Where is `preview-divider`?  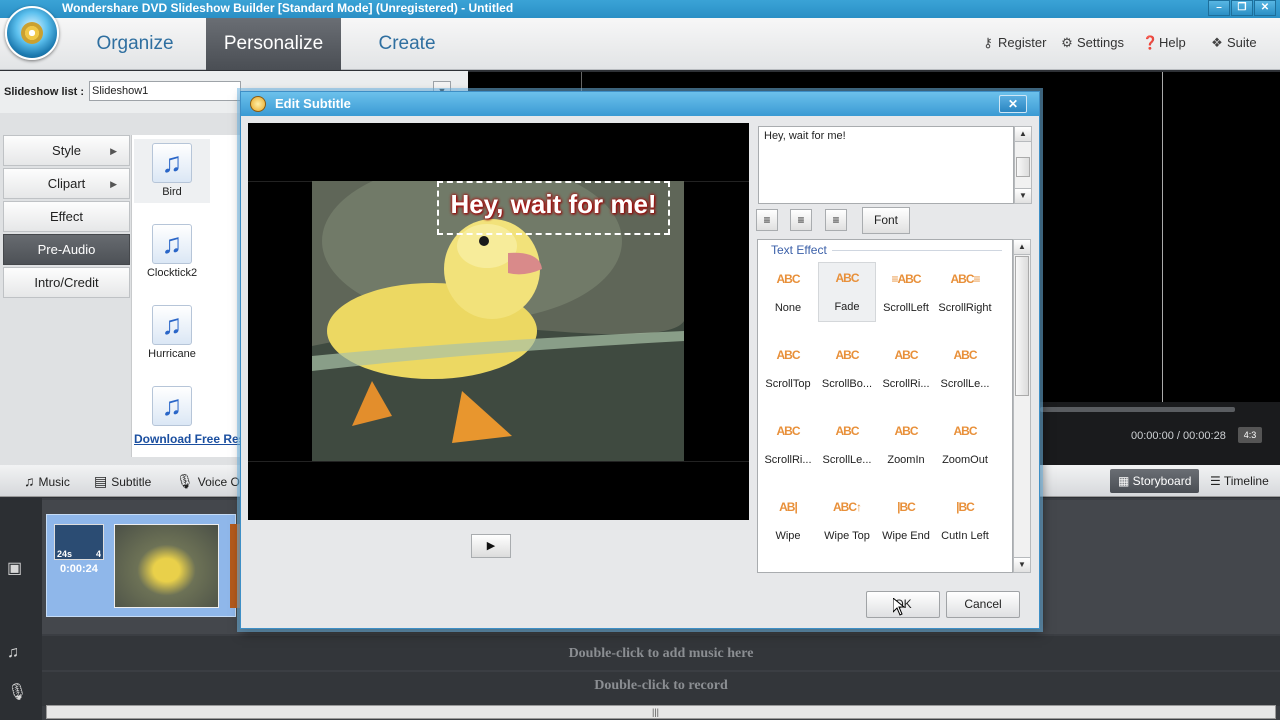
preview-divider is located at coordinates (498, 461).